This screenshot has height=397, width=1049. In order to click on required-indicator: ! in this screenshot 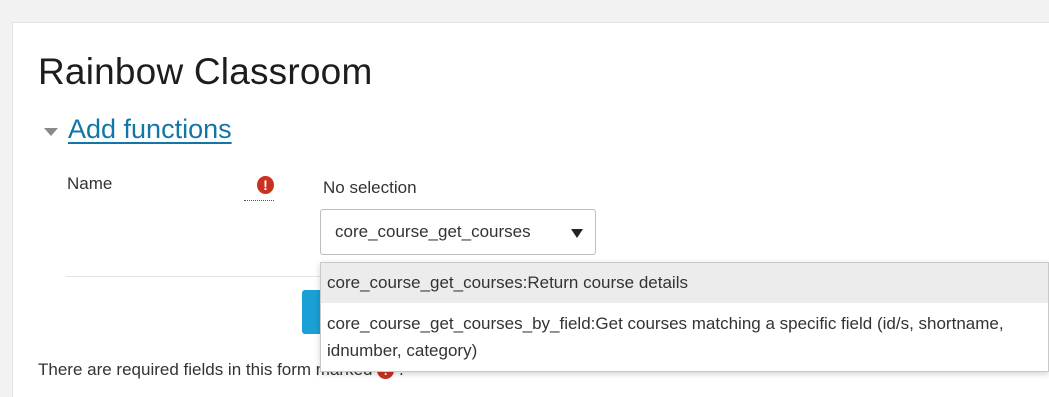, I will do `click(259, 188)`.